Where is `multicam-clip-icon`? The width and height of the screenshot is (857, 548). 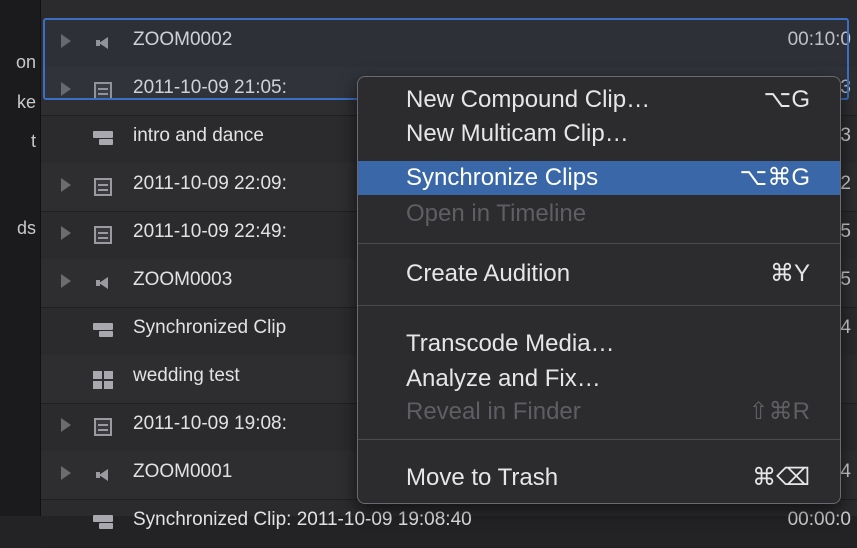 multicam-clip-icon is located at coordinates (104, 379).